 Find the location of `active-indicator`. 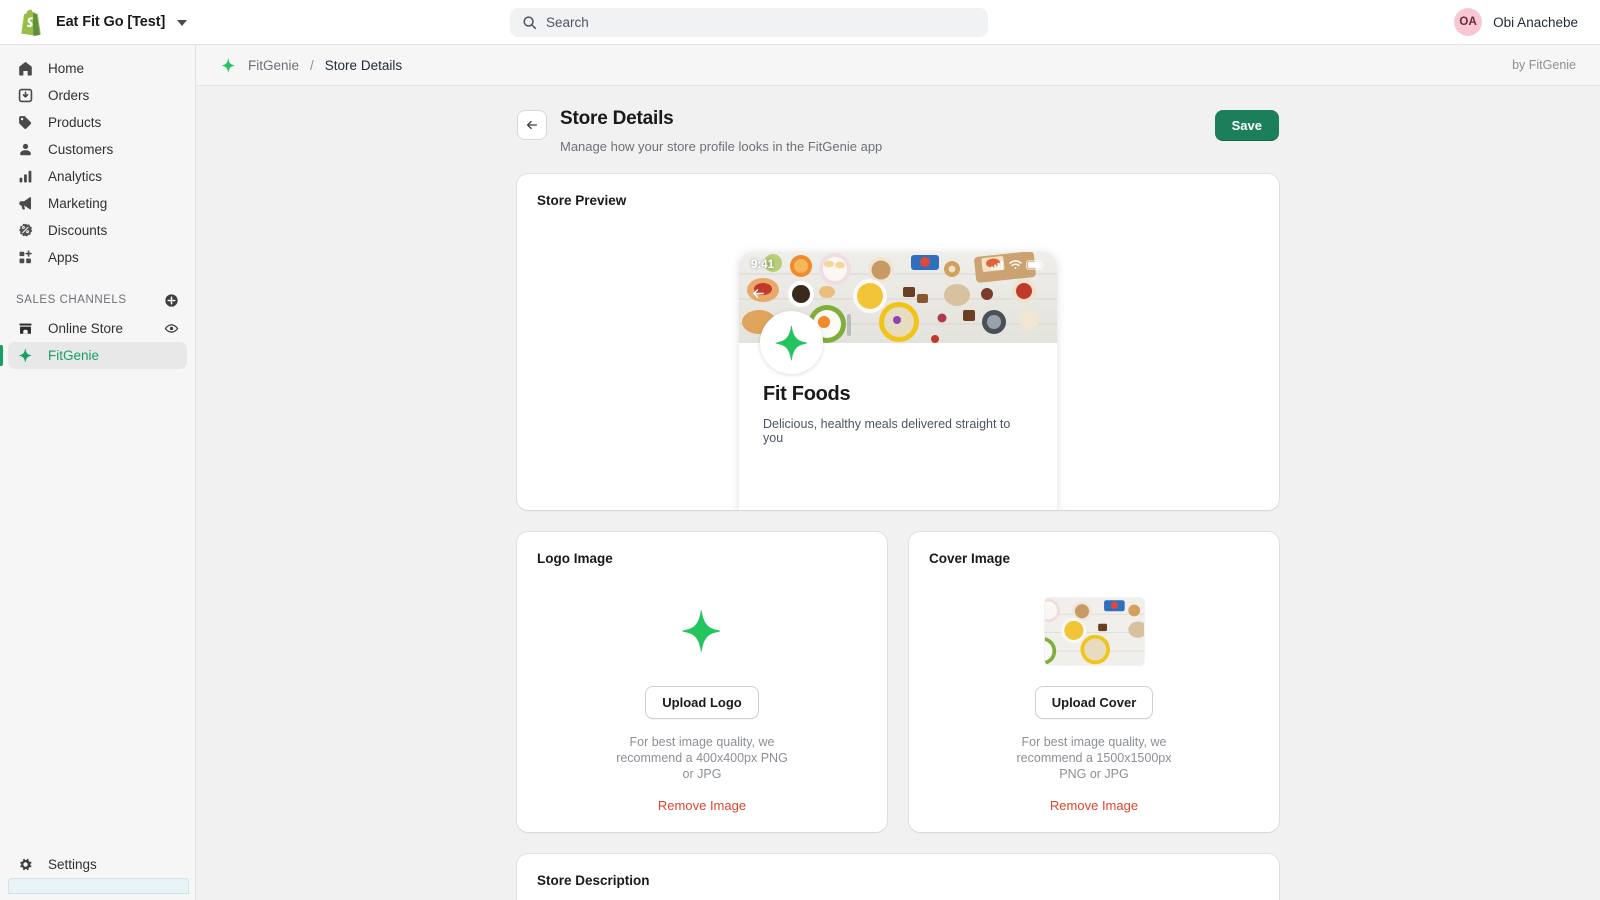

active-indicator is located at coordinates (1, 355).